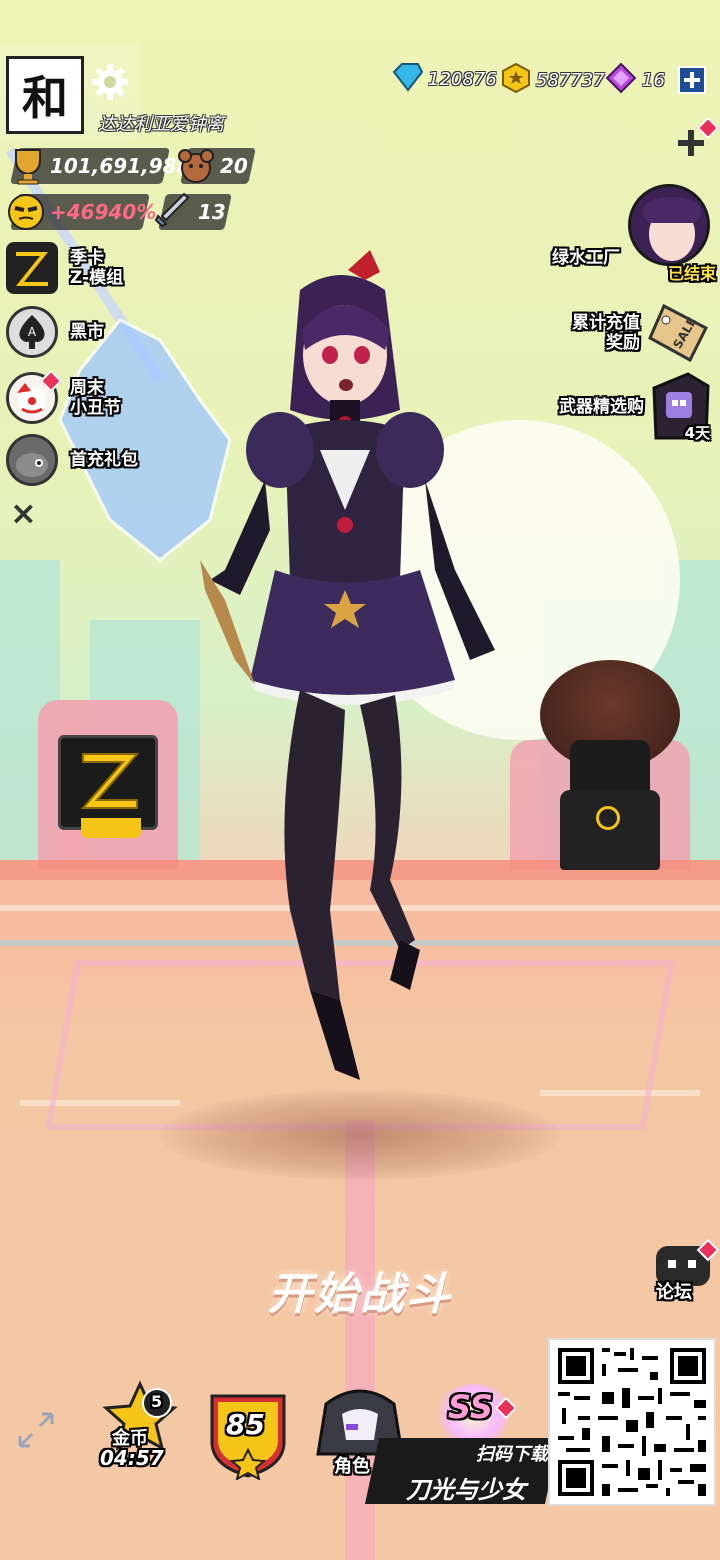 This screenshot has height=1560, width=720. What do you see at coordinates (679, 333) in the screenshot?
I see `sale-tag-icon: SALE` at bounding box center [679, 333].